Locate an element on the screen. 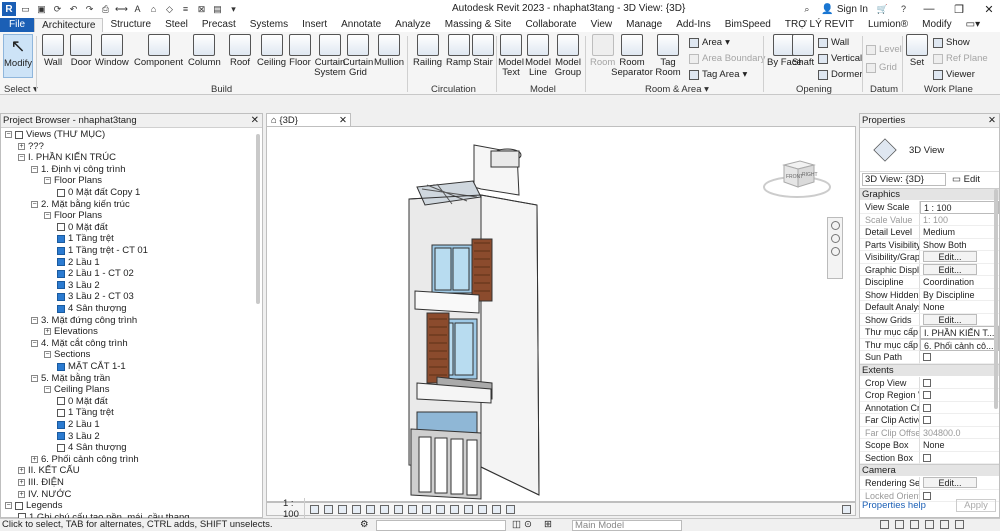  shadows-icon is located at coordinates (356, 509).